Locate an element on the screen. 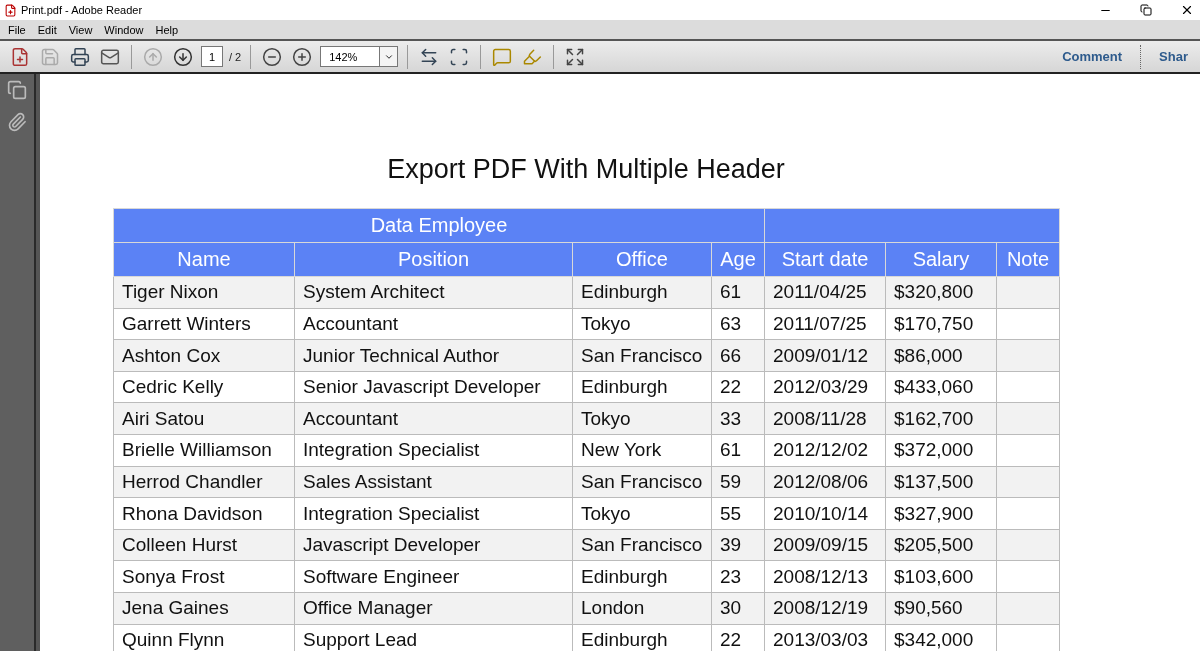  table-cell: $205,500 is located at coordinates (941, 545).